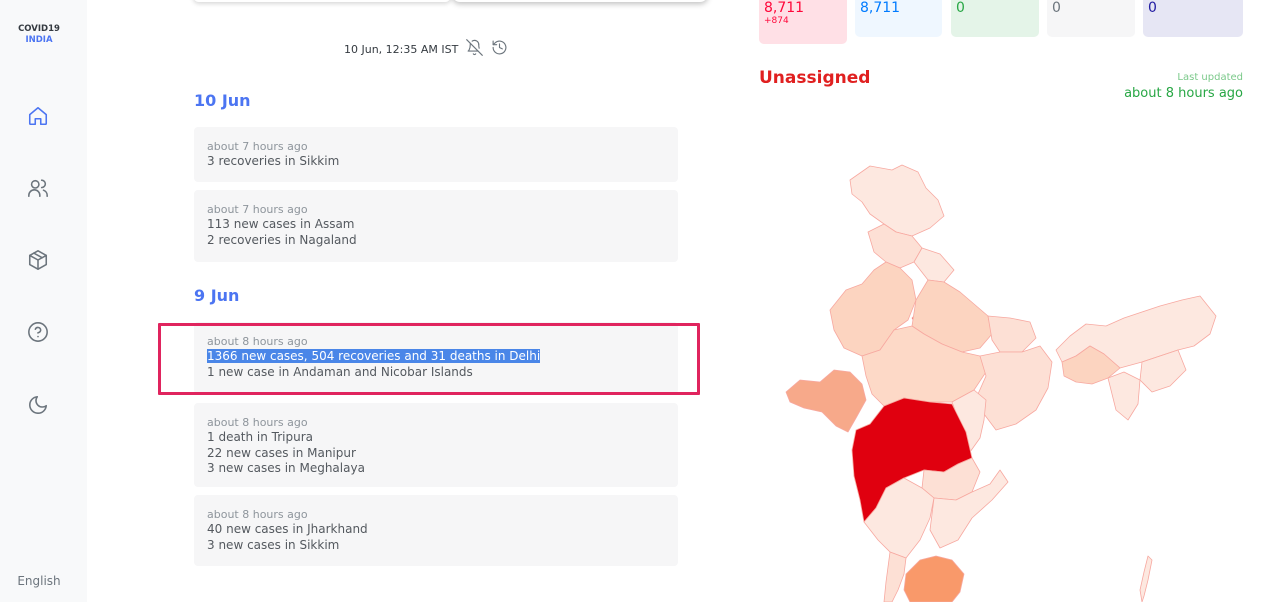 Image resolution: width=1272 pixels, height=602 pixels. What do you see at coordinates (1152, 8) in the screenshot?
I see `stat-tested-value: 0` at bounding box center [1152, 8].